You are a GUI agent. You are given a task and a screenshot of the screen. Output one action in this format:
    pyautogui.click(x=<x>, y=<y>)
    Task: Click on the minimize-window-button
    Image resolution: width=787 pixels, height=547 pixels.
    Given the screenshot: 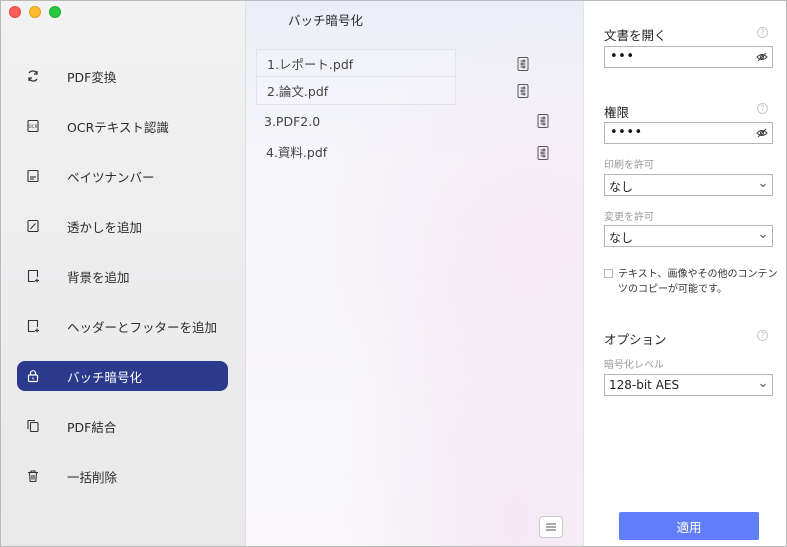 What is the action you would take?
    pyautogui.click(x=35, y=12)
    